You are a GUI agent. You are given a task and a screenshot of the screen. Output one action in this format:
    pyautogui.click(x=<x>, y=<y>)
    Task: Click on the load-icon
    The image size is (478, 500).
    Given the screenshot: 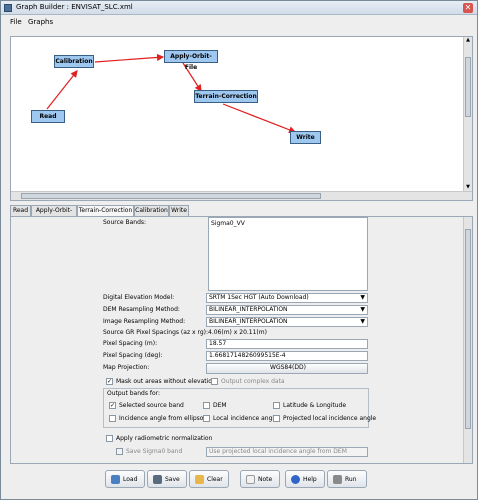 What is the action you would take?
    pyautogui.click(x=115, y=479)
    